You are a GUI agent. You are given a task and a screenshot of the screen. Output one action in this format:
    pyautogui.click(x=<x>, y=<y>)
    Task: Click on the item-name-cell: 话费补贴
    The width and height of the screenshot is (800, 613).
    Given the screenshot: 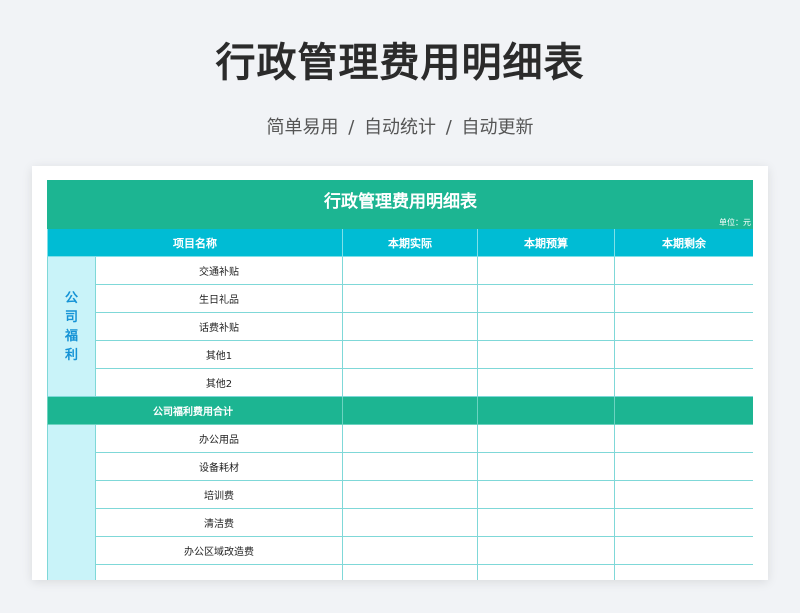 What is the action you would take?
    pyautogui.click(x=219, y=326)
    